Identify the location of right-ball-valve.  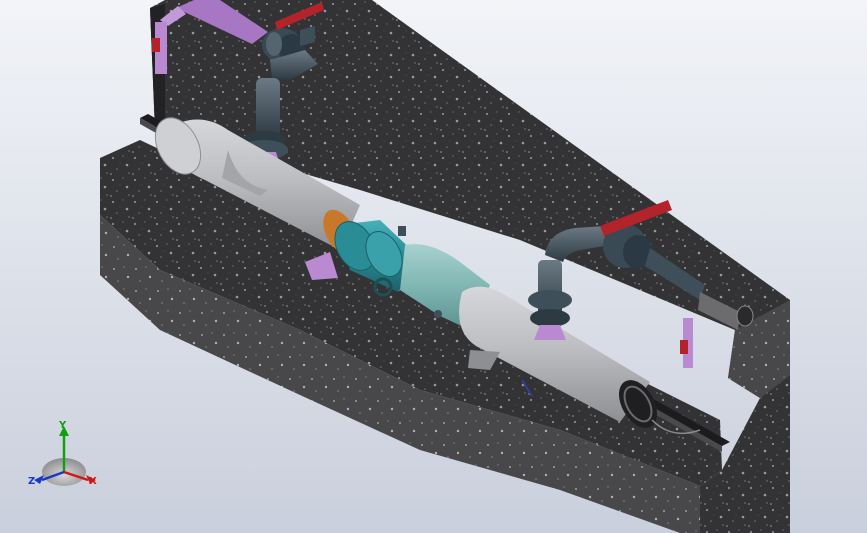
(684, 347).